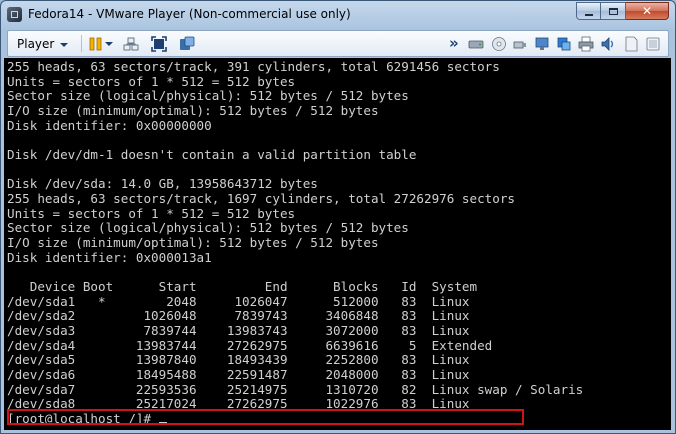 This screenshot has width=676, height=434. What do you see at coordinates (159, 44) in the screenshot?
I see `fullscreen-icon` at bounding box center [159, 44].